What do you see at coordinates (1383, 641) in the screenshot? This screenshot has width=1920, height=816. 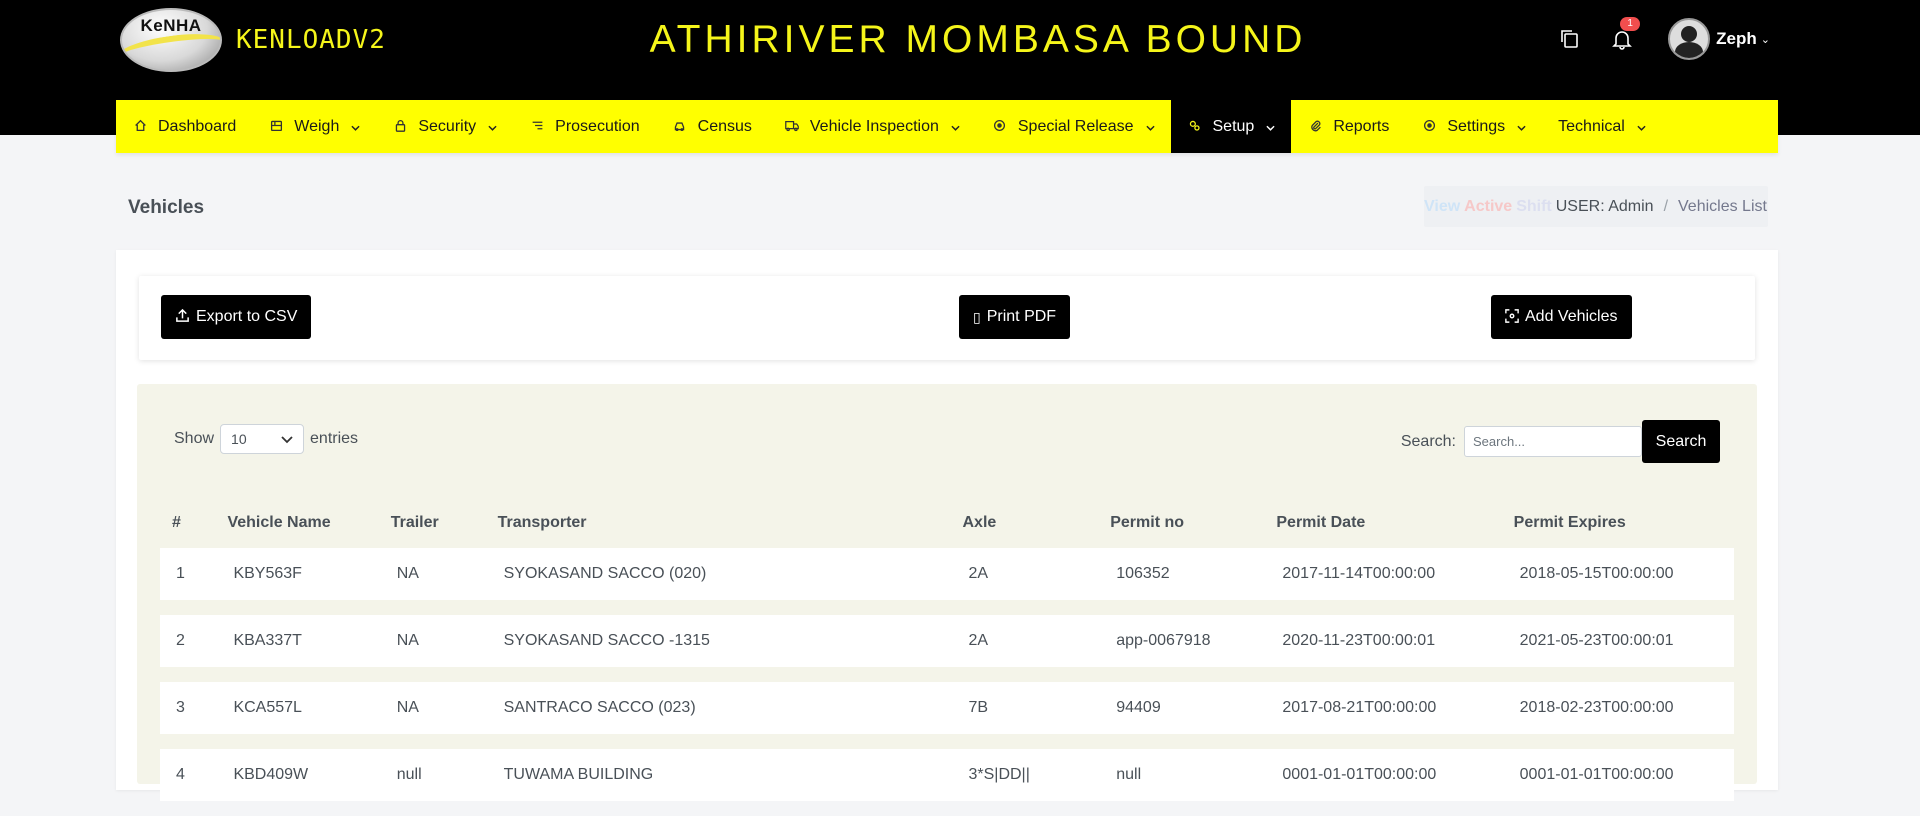 I see `table-cell: 2020-11-23T00:00:01` at bounding box center [1383, 641].